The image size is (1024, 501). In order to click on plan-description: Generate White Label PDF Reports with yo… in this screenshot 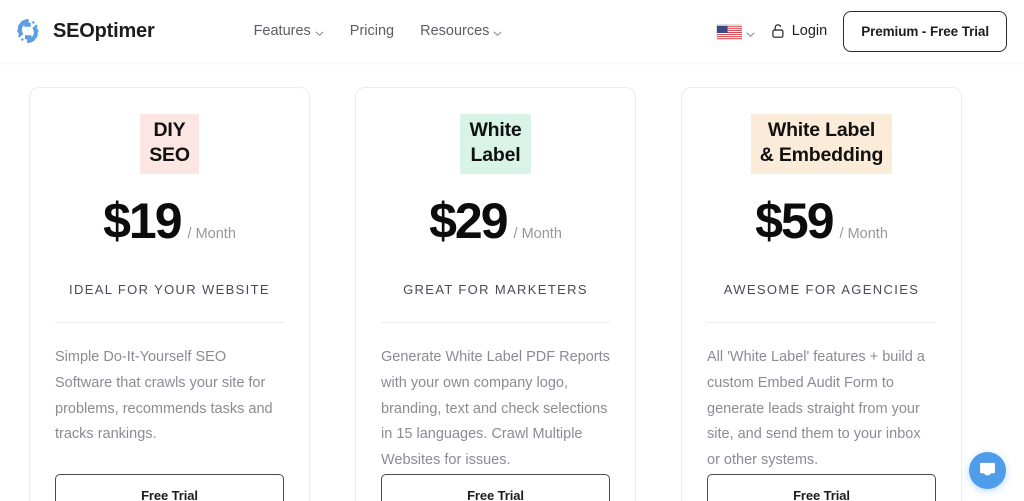, I will do `click(495, 408)`.